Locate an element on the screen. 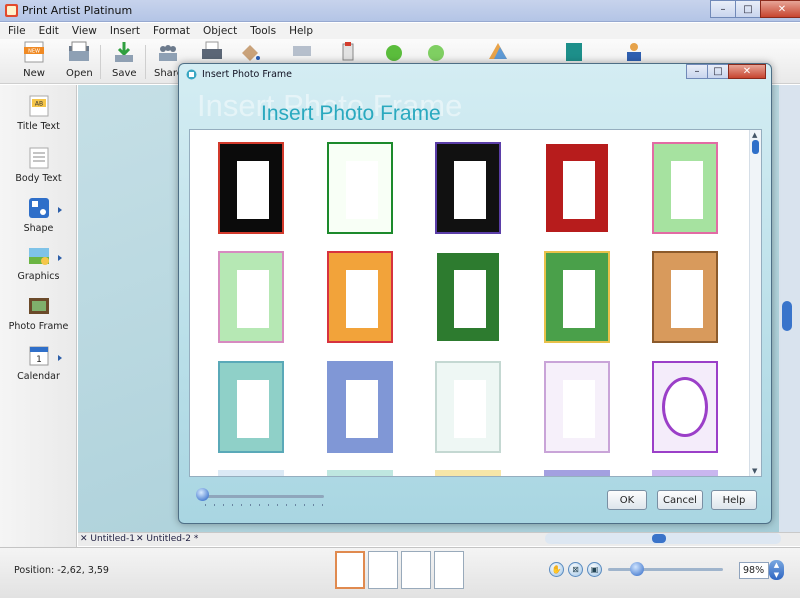  calendar-tool: 1 Calendar is located at coordinates (38, 363).